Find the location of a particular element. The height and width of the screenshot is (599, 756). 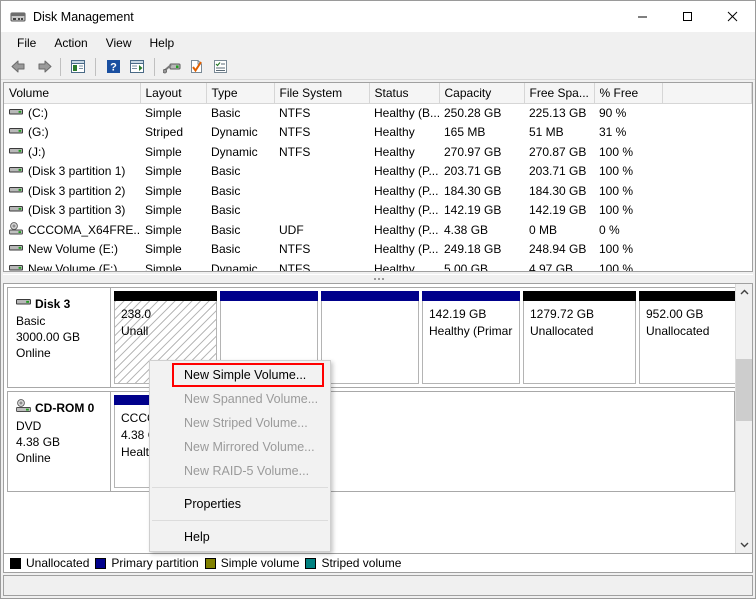

cell-volume: New Volume (F:) is located at coordinates (72, 265).